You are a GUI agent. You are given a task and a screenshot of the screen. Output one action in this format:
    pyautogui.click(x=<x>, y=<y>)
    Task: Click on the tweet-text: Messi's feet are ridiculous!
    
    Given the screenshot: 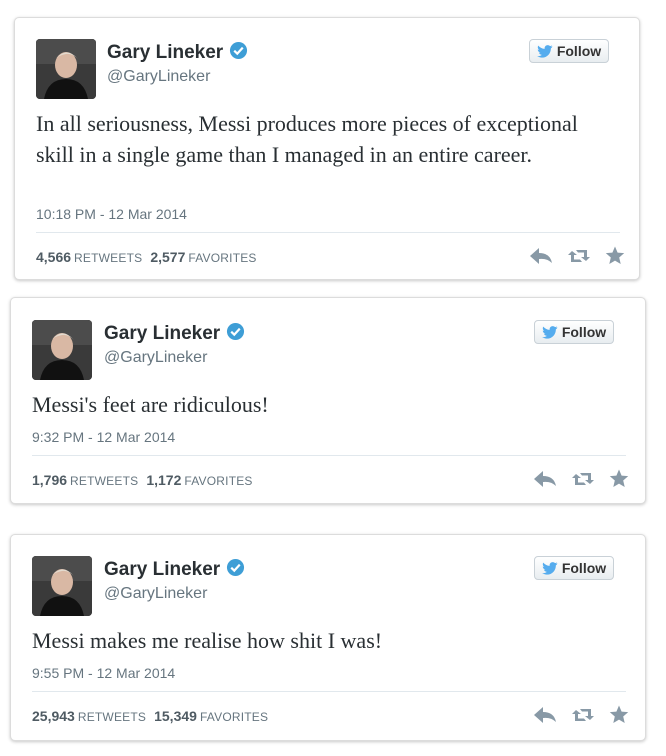 What is the action you would take?
    pyautogui.click(x=150, y=404)
    